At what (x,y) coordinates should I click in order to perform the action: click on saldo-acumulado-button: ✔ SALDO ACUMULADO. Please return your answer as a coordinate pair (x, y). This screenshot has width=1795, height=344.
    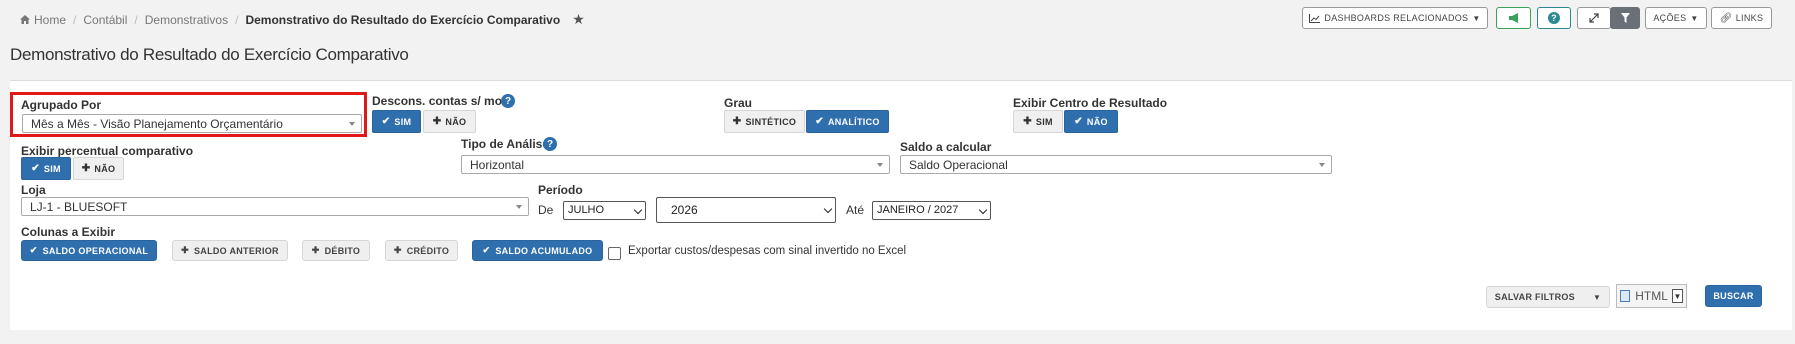
    Looking at the image, I should click on (537, 250).